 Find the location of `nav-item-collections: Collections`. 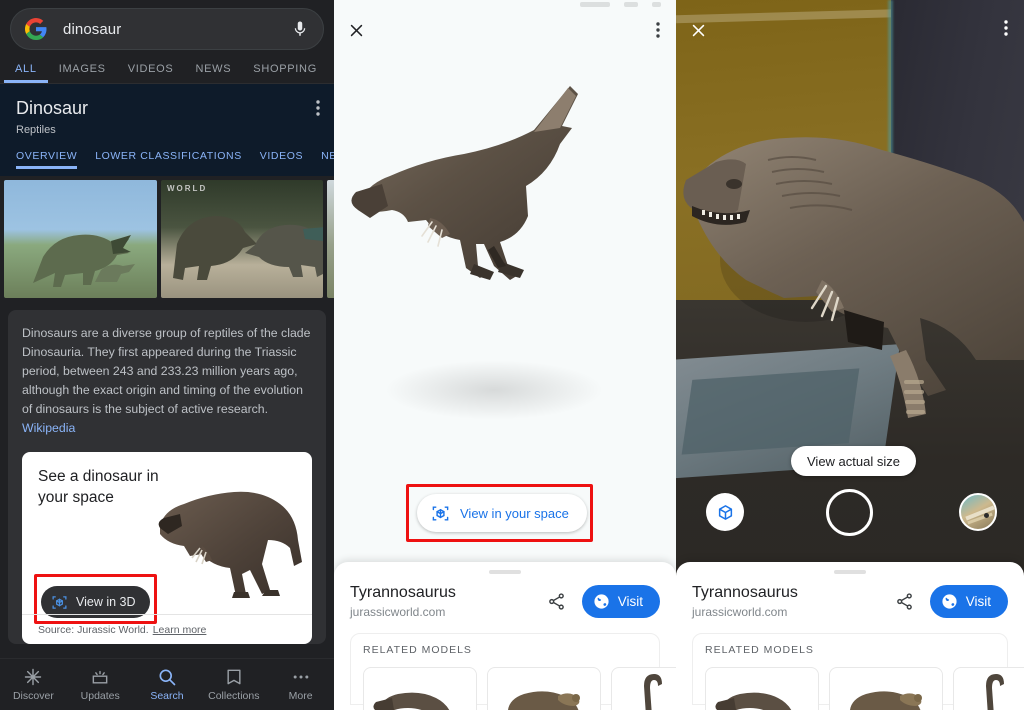

nav-item-collections: Collections is located at coordinates (233, 684).